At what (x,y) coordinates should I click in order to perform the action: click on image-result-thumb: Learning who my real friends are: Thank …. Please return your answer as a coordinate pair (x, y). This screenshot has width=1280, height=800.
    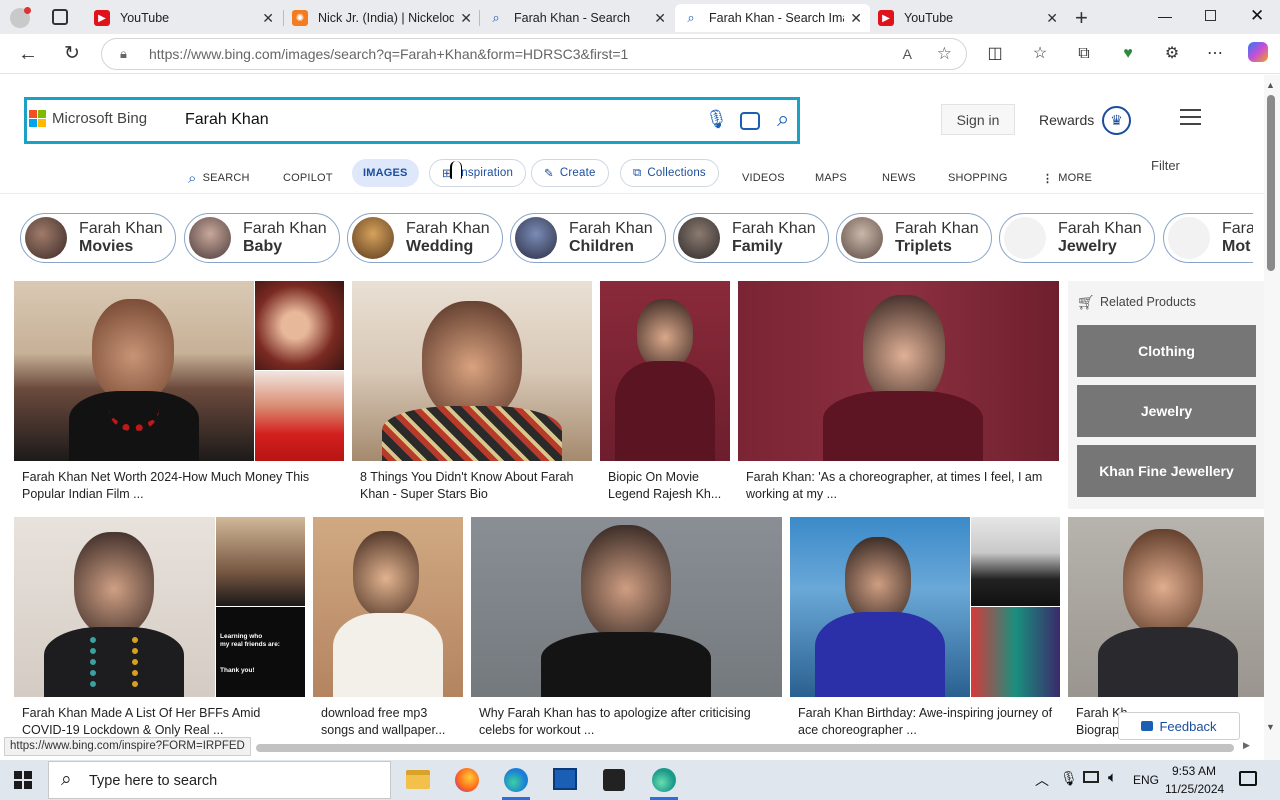
    Looking at the image, I should click on (260, 652).